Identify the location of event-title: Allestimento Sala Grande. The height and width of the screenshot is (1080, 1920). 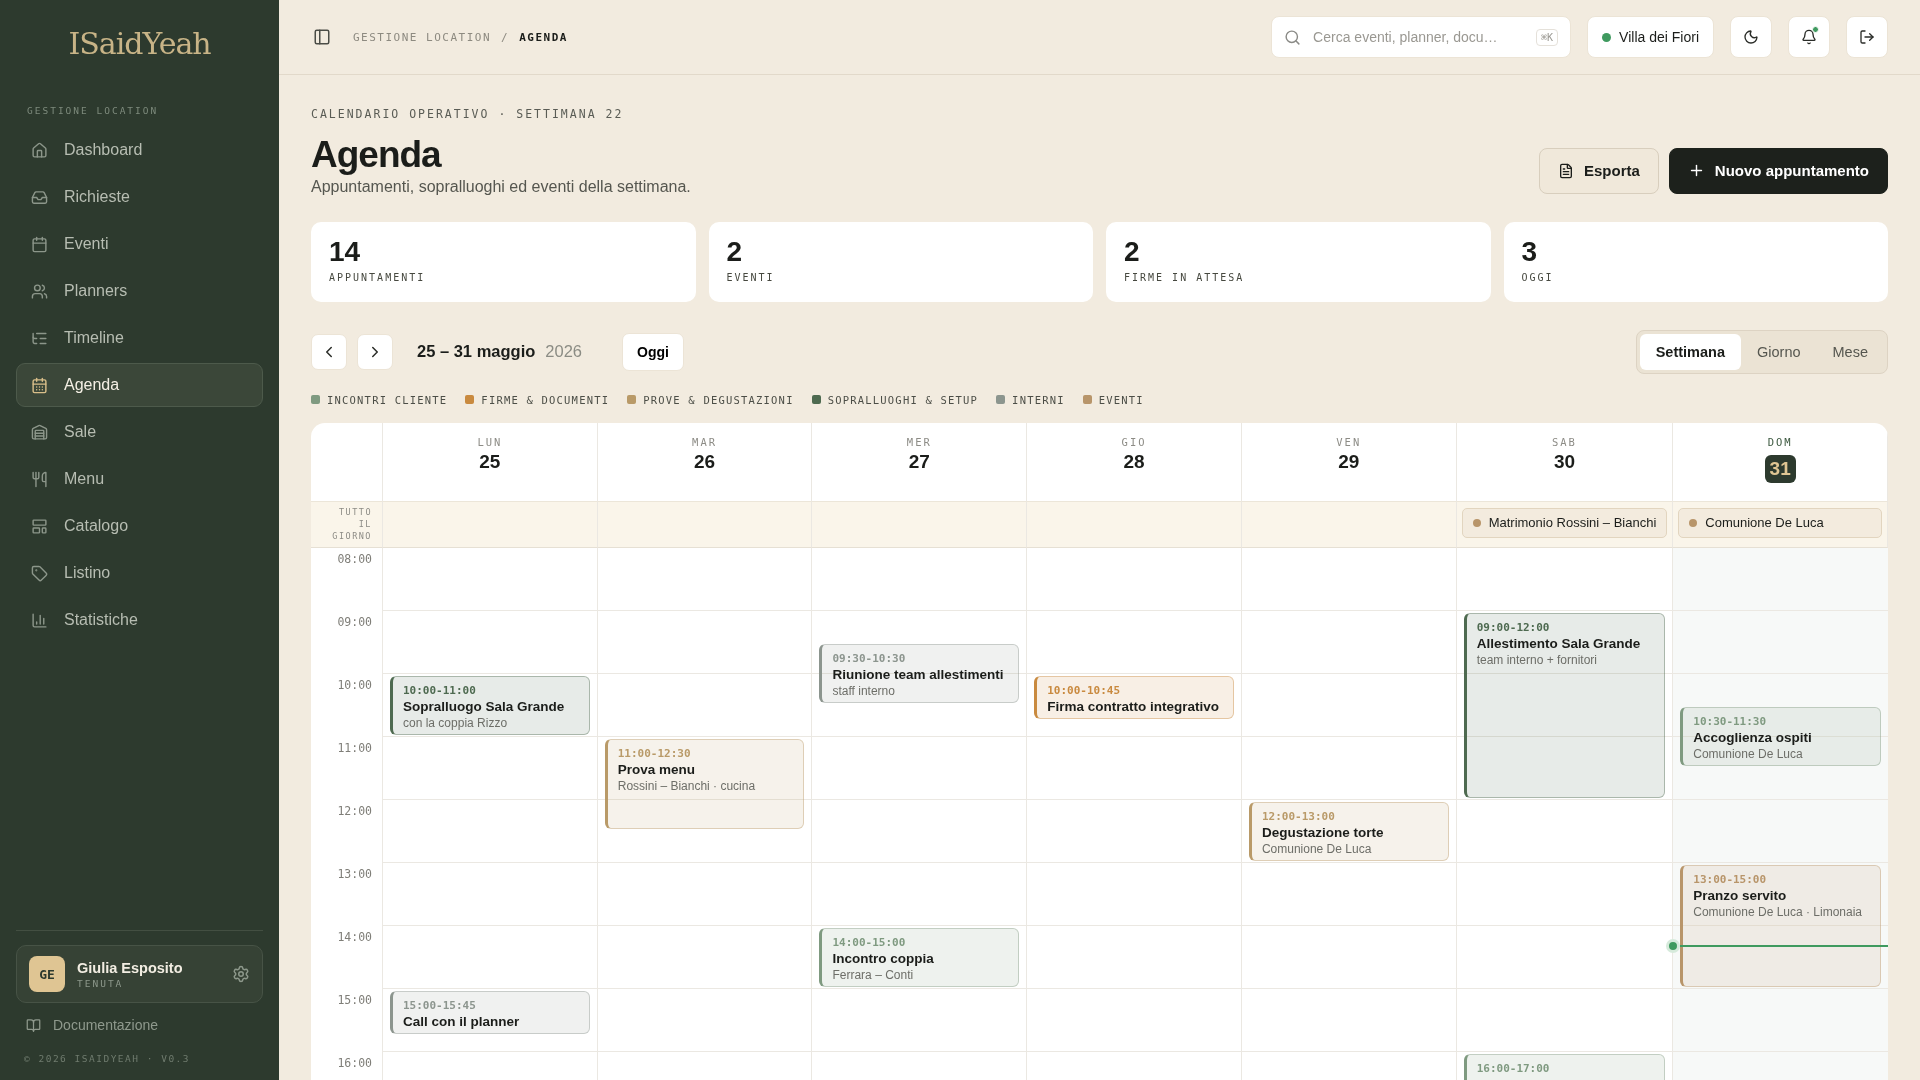
(1559, 643).